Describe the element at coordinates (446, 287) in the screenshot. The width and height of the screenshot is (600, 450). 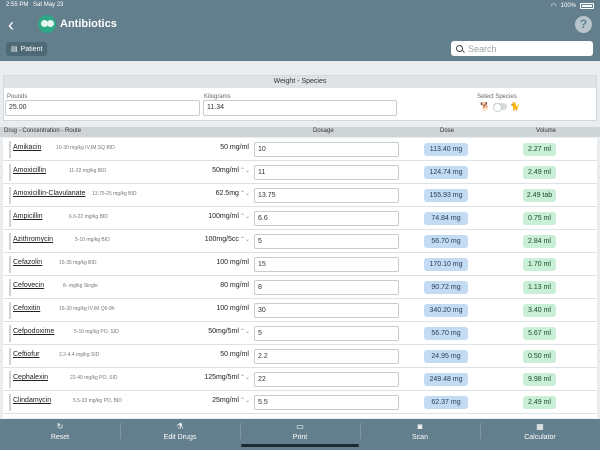
I see `dose-value: 90.72 mg` at that location.